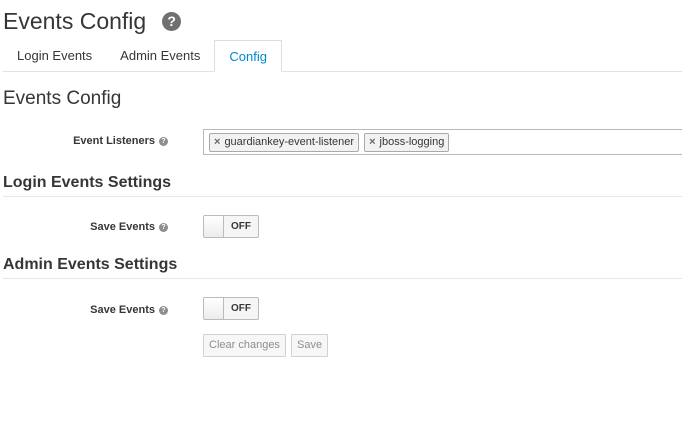 This screenshot has height=445, width=682. What do you see at coordinates (342, 267) in the screenshot?
I see `admin-events-settings-title: Admin Events Settings` at bounding box center [342, 267].